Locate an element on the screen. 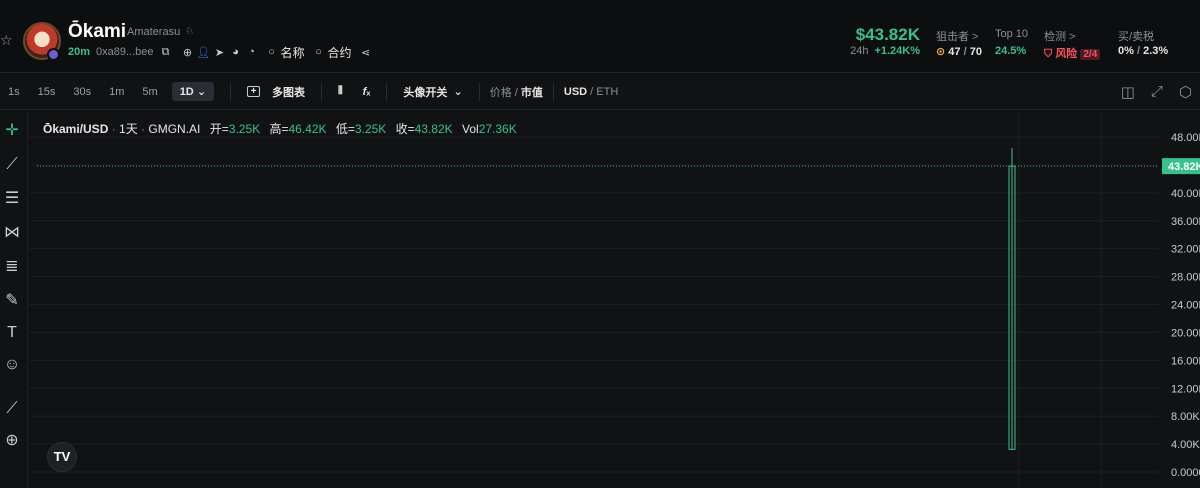  settings-gear-icon: ⬡ is located at coordinates (1185, 92).